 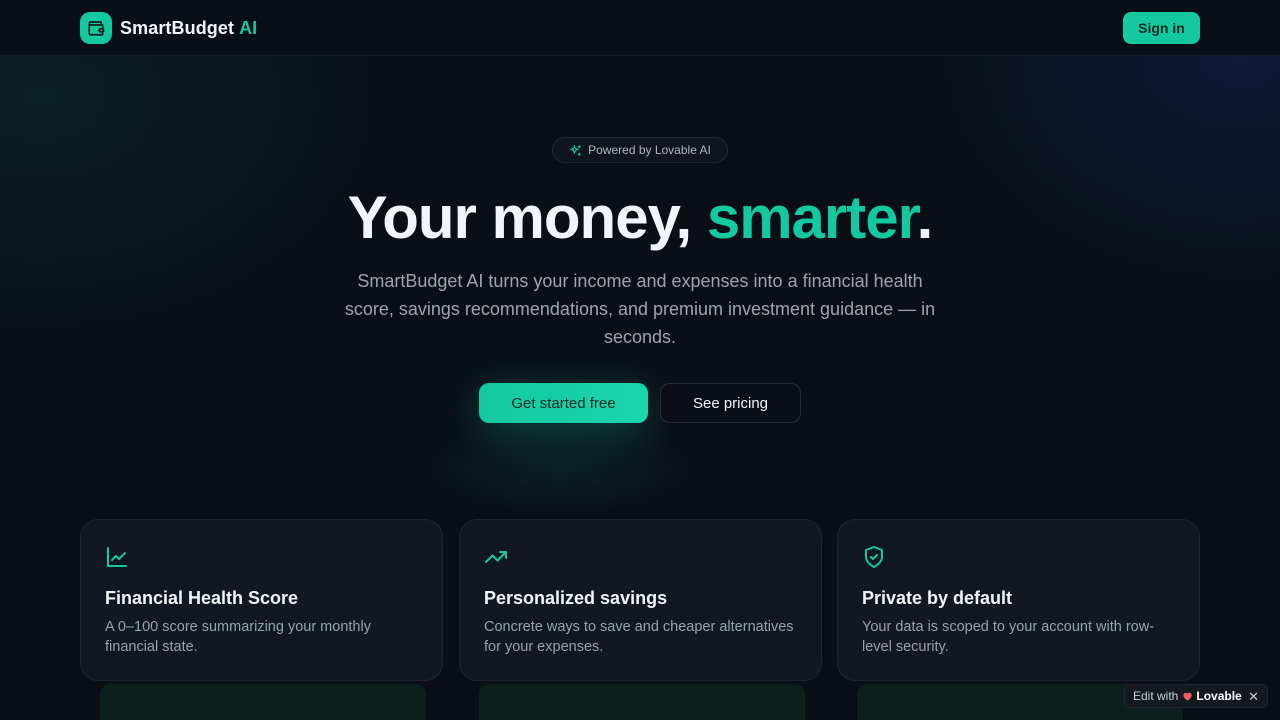 I want to click on lovable-brand: Lovable, so click(x=1212, y=696).